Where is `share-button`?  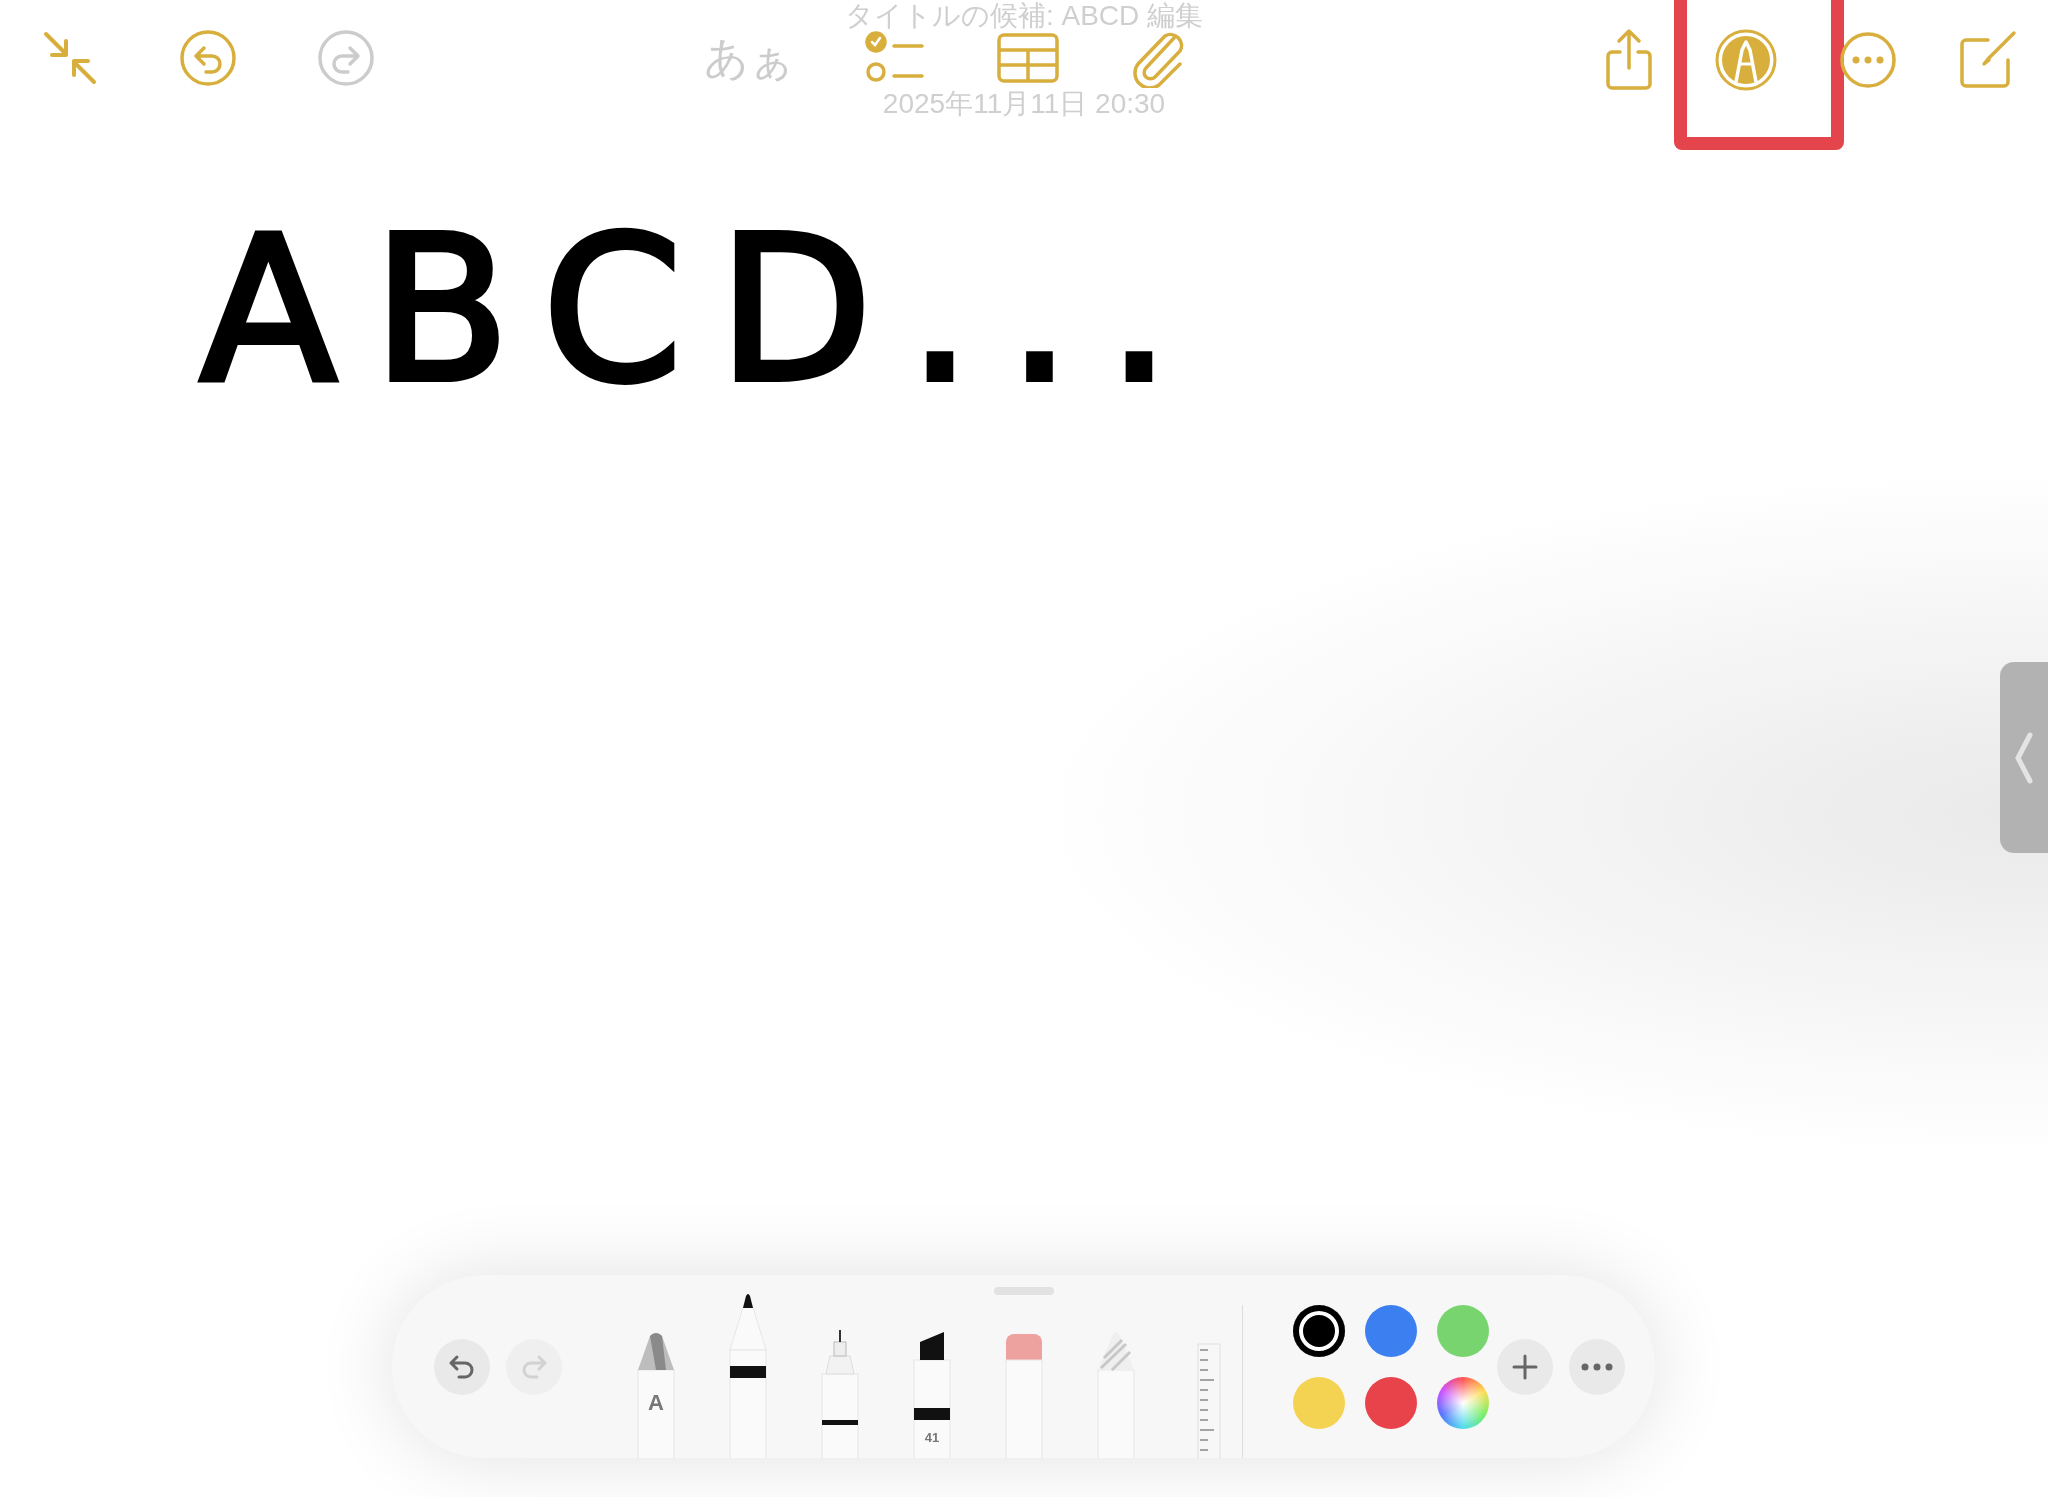
share-button is located at coordinates (1629, 60).